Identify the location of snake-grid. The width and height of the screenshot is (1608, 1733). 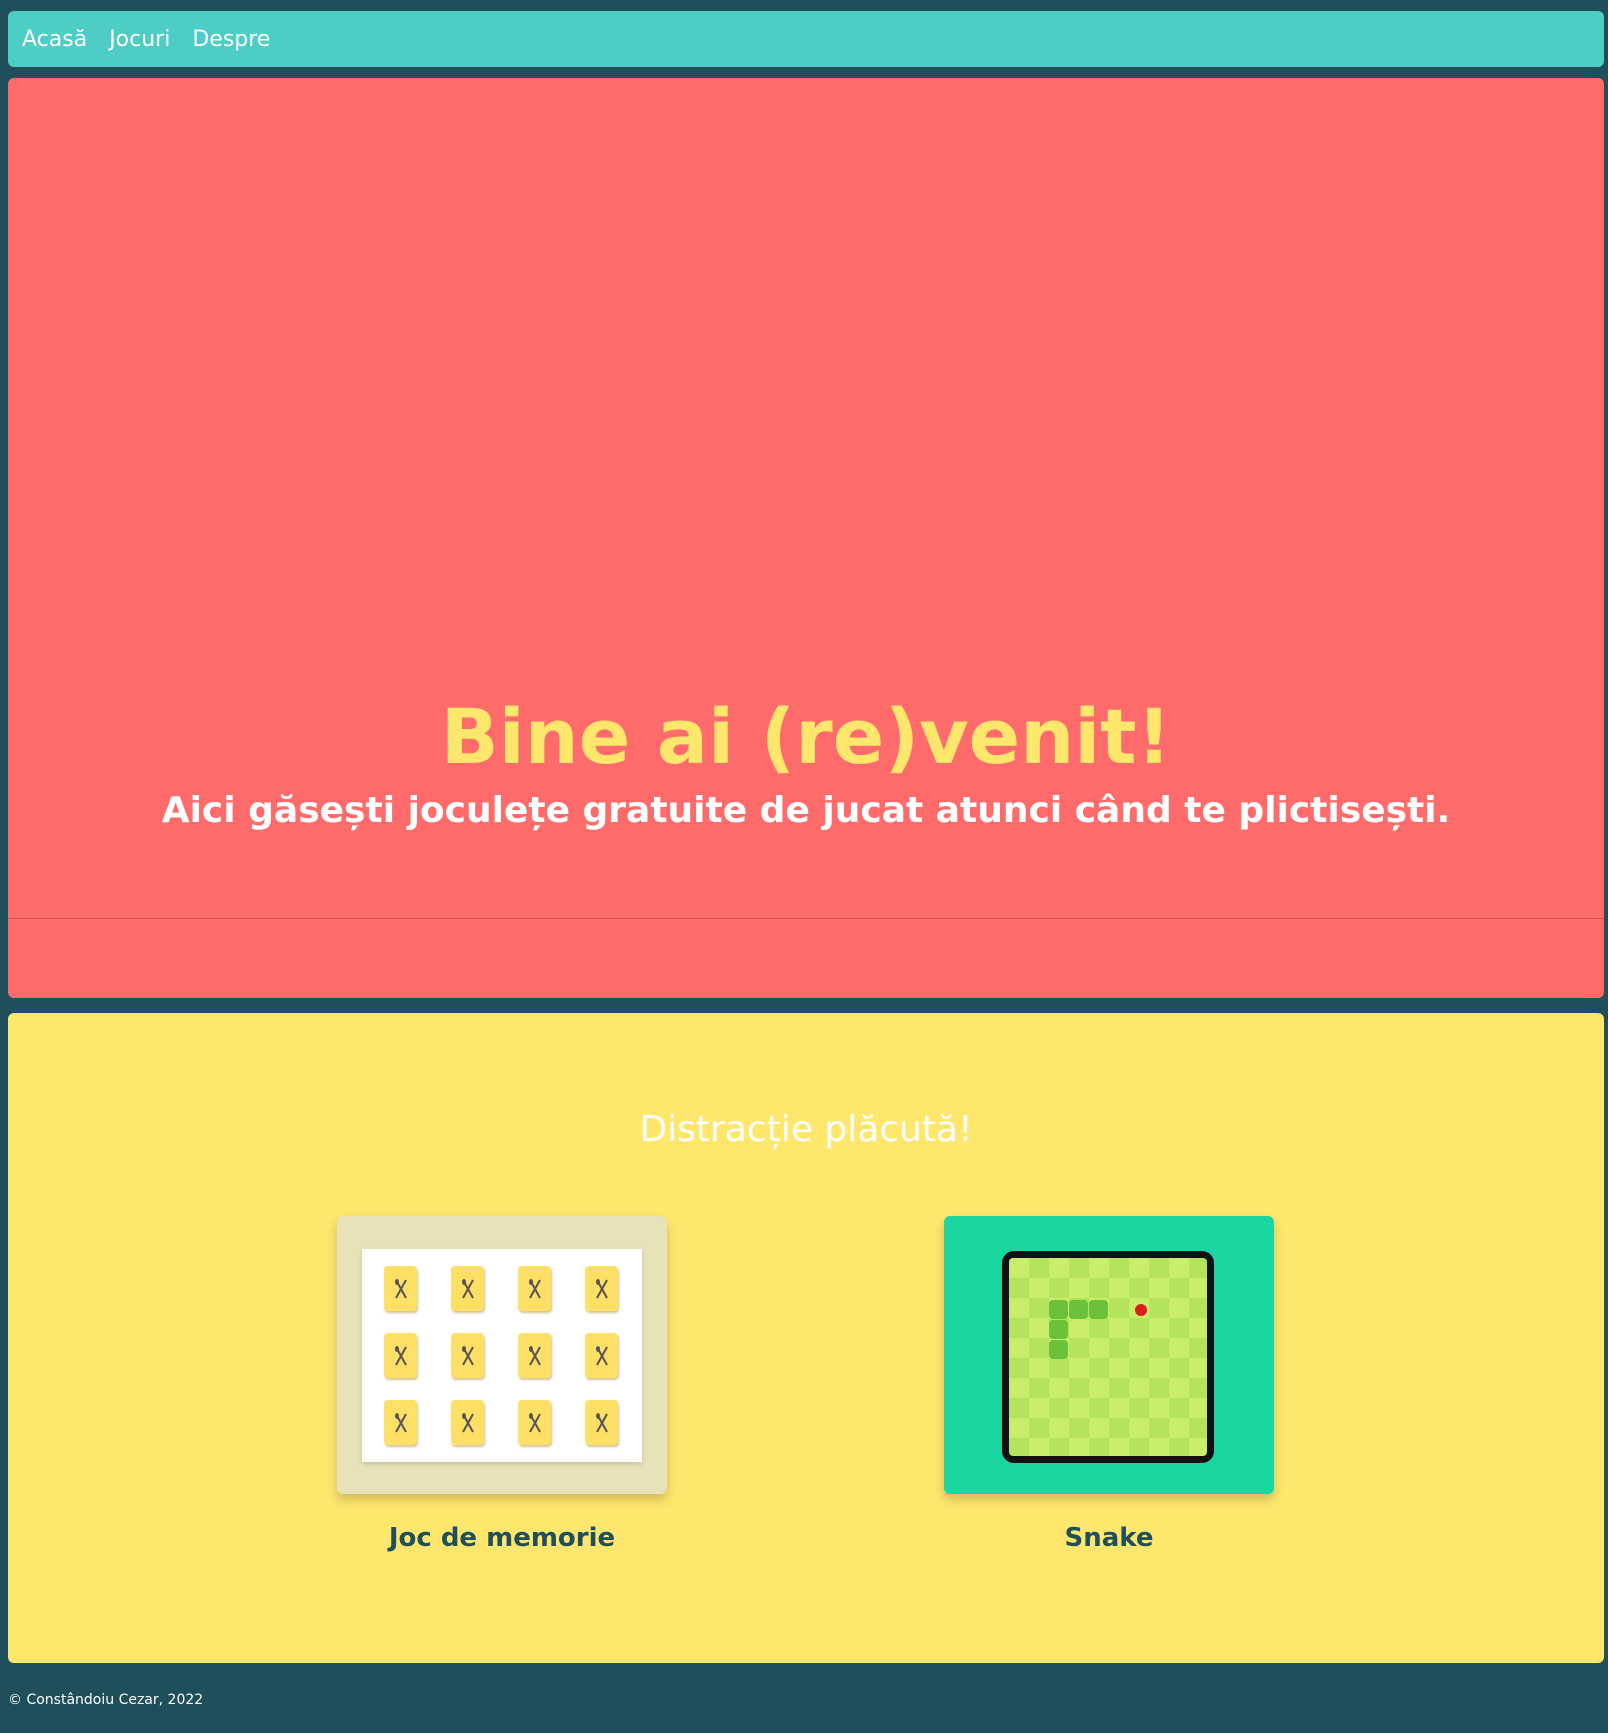
(1108, 1357).